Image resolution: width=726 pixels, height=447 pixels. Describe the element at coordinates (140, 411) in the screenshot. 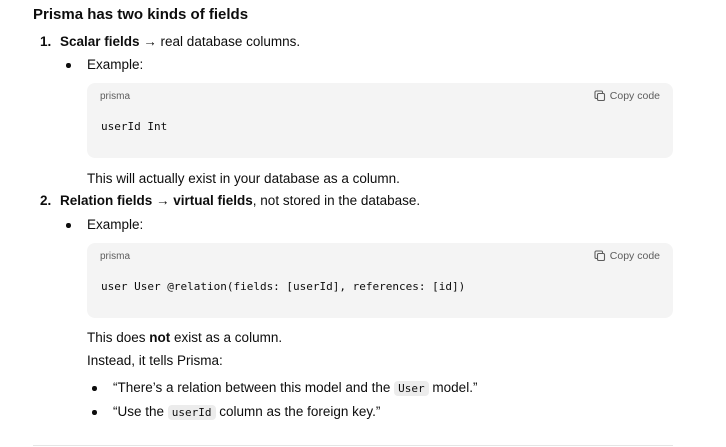

I see `bullet-text-before: “Use the` at that location.